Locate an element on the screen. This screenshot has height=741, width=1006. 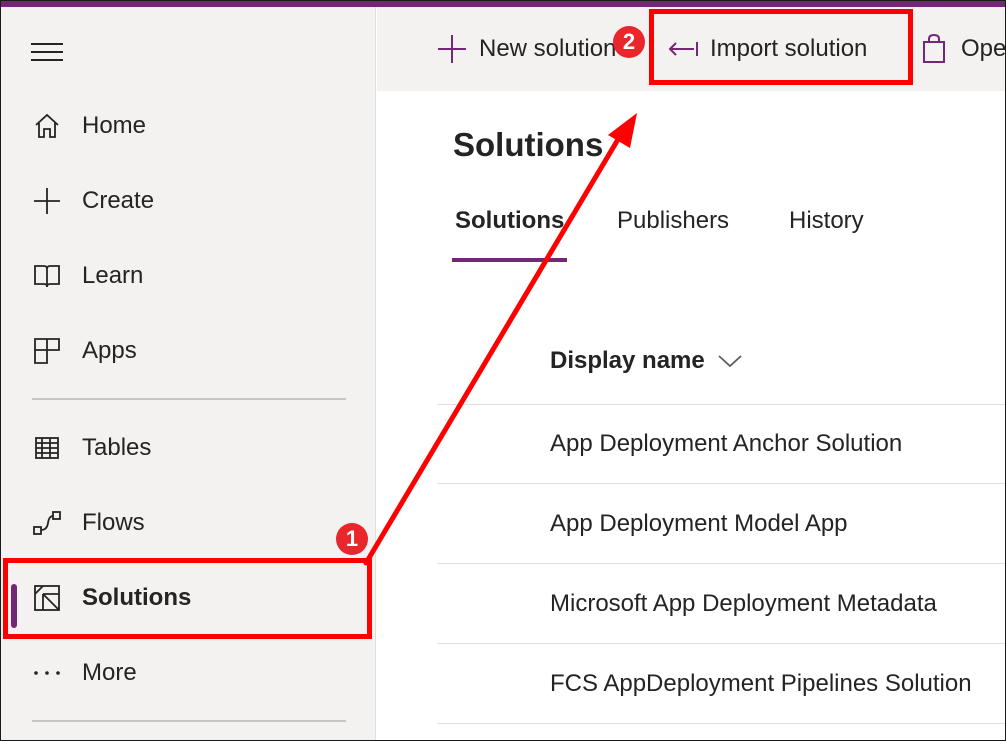
solution-name-cell: FCS AppDeployment Pipelines Solution is located at coordinates (761, 683).